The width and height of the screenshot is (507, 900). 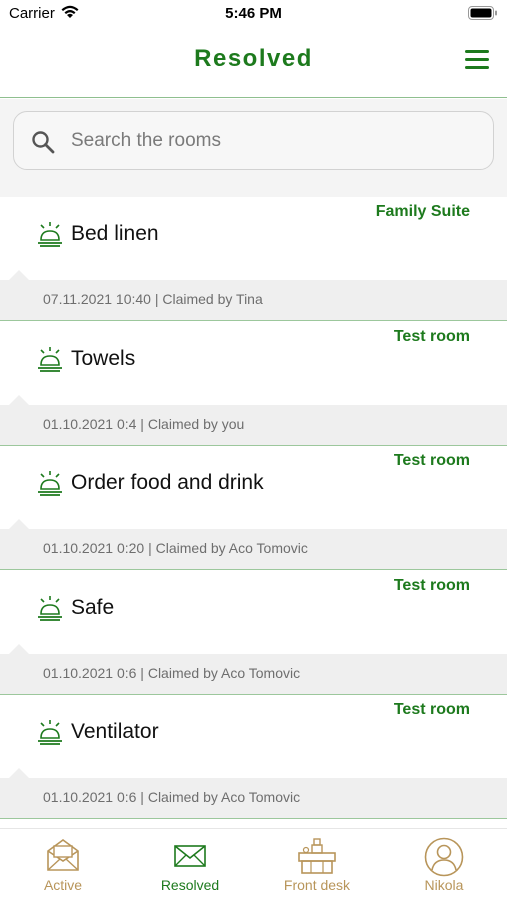 What do you see at coordinates (422, 211) in the screenshot?
I see `room-label: Family Suite` at bounding box center [422, 211].